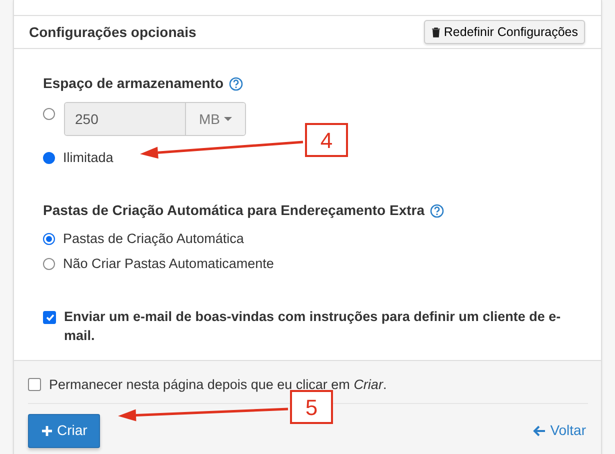 The width and height of the screenshot is (615, 454). What do you see at coordinates (313, 326) in the screenshot?
I see `checkbox-label: Enviar um e-mail de boas-vindas com instruções para definir um cliente de e-mail.` at bounding box center [313, 326].